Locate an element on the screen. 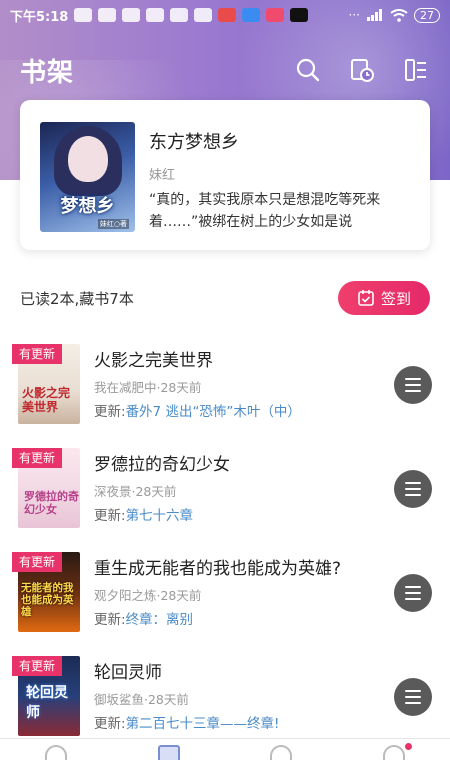 This screenshot has height=760, width=450. featured-book-cover: 梦想乡 妹红○著 is located at coordinates (87, 177).